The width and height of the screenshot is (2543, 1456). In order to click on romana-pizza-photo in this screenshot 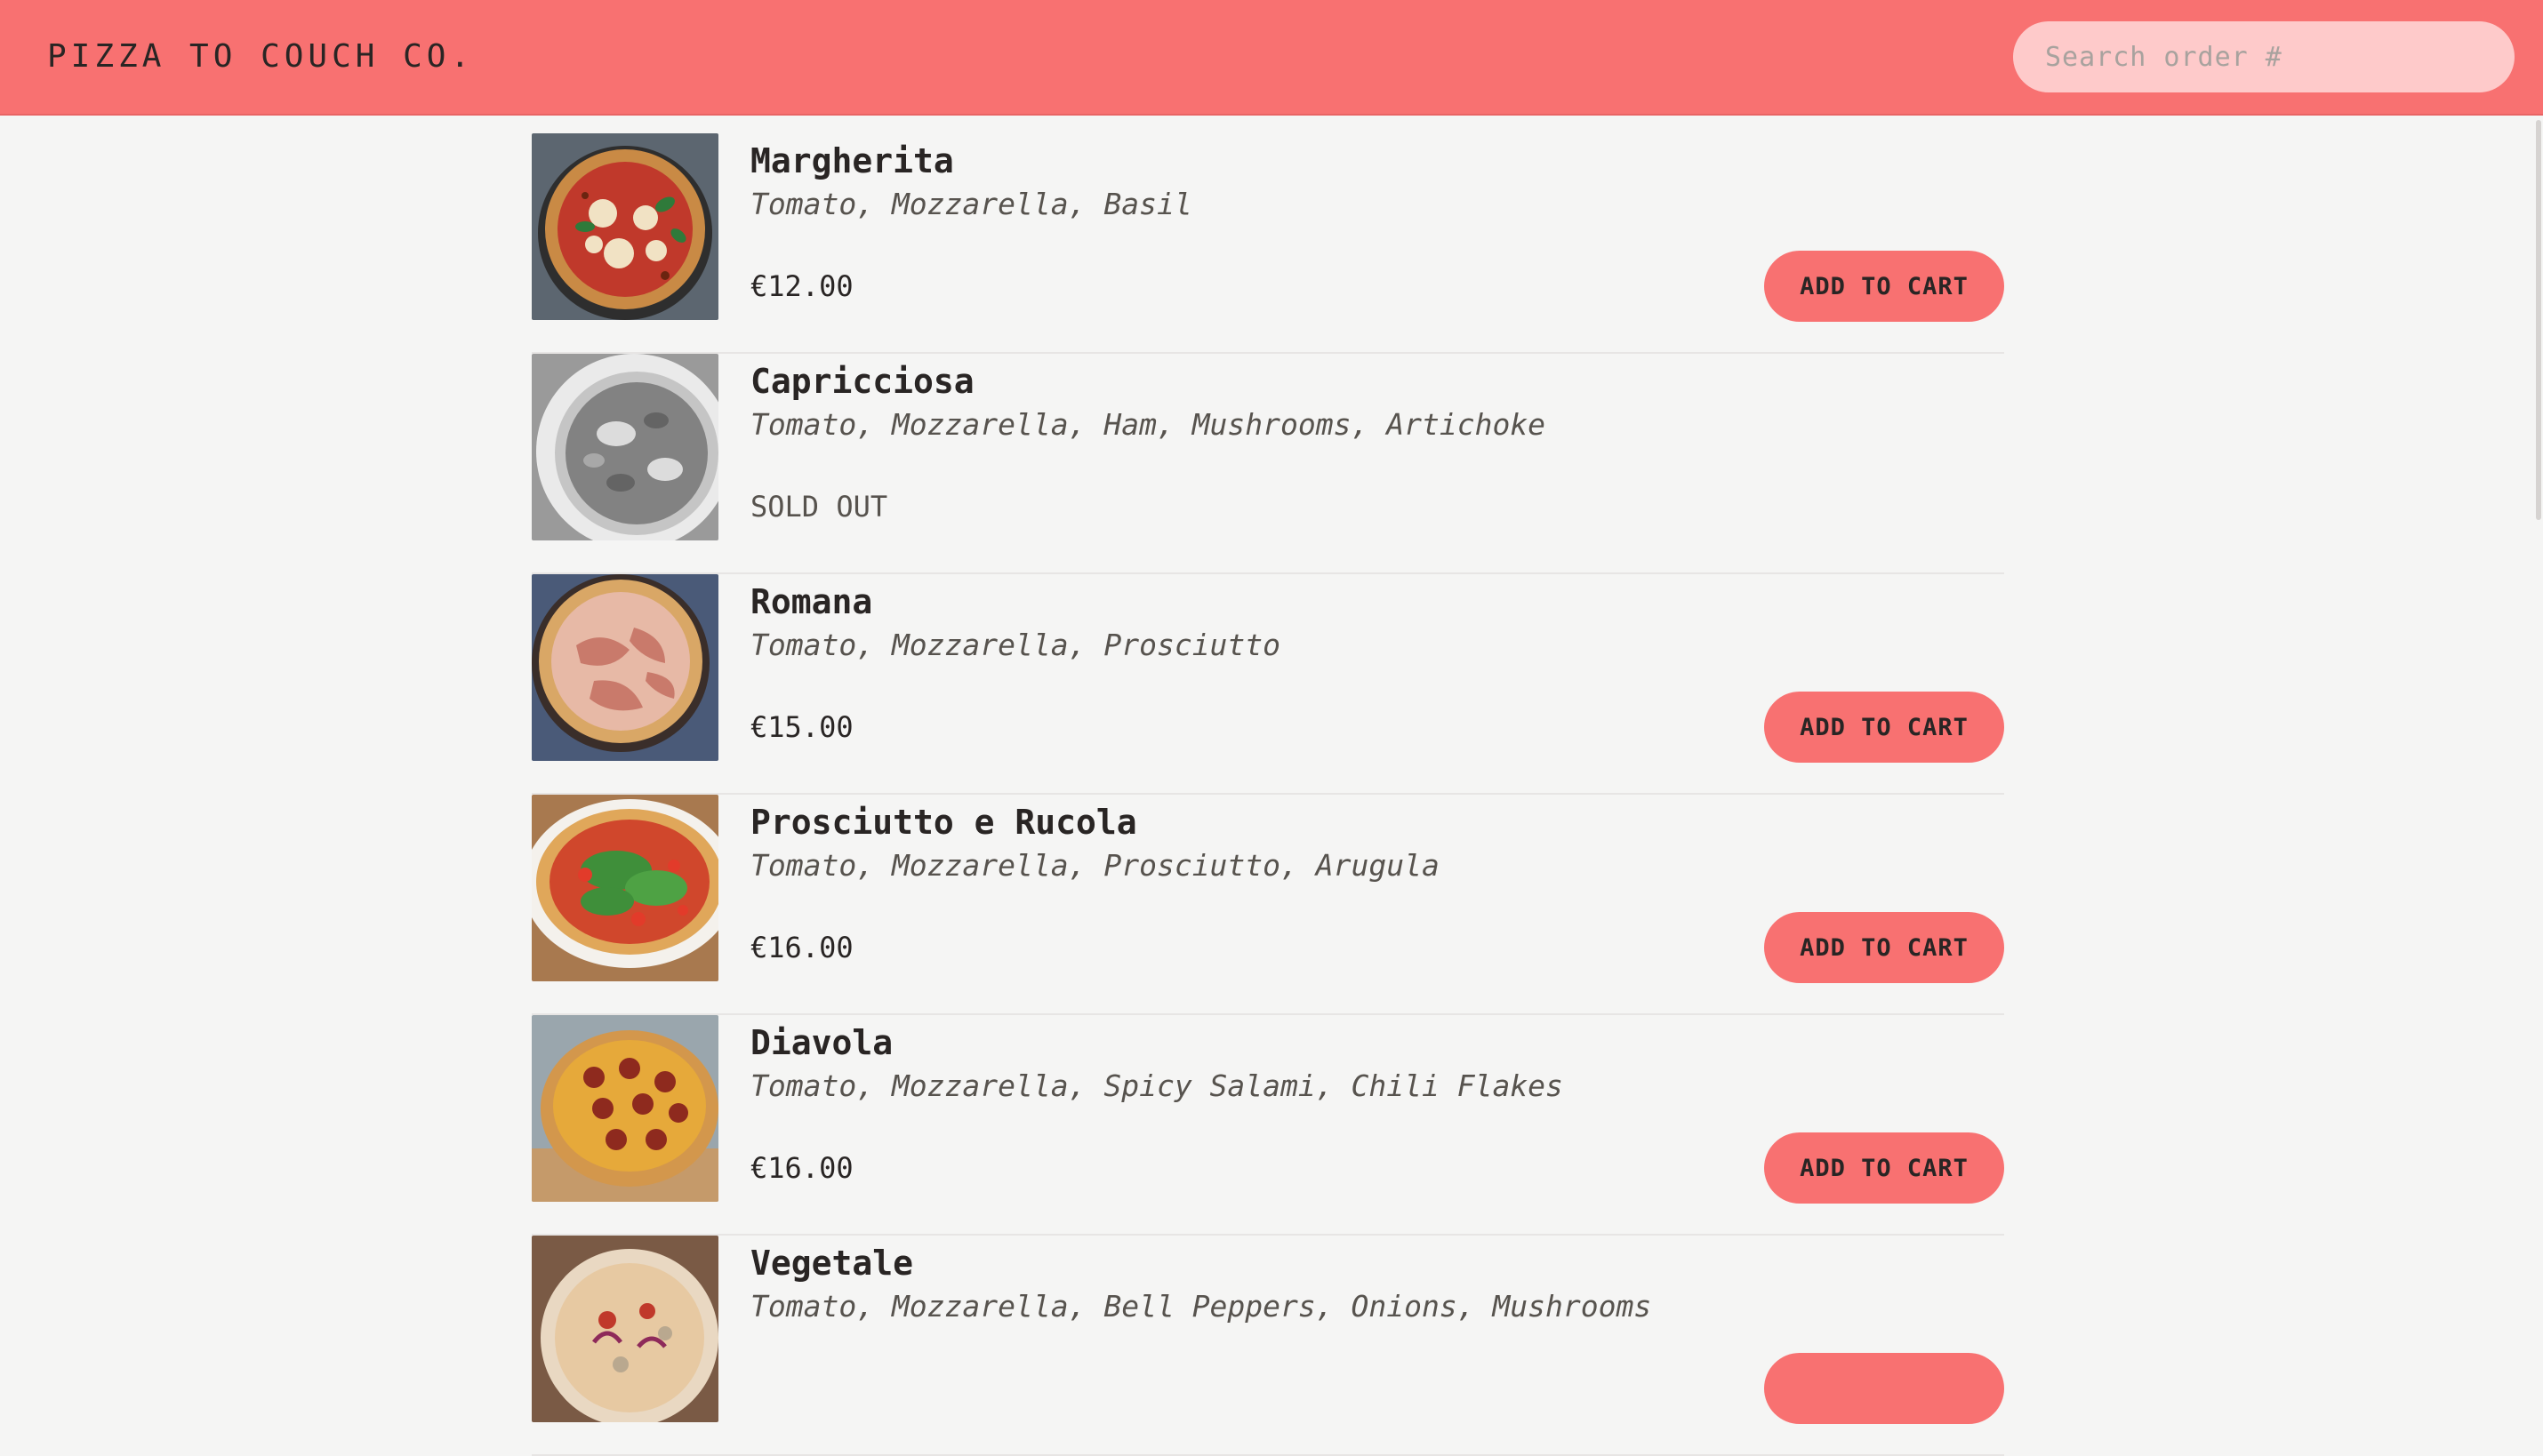, I will do `click(625, 667)`.